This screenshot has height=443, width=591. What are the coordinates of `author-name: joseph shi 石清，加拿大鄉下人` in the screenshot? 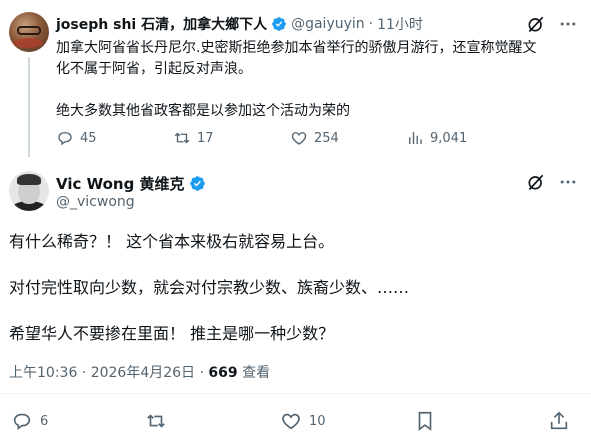 It's located at (161, 24).